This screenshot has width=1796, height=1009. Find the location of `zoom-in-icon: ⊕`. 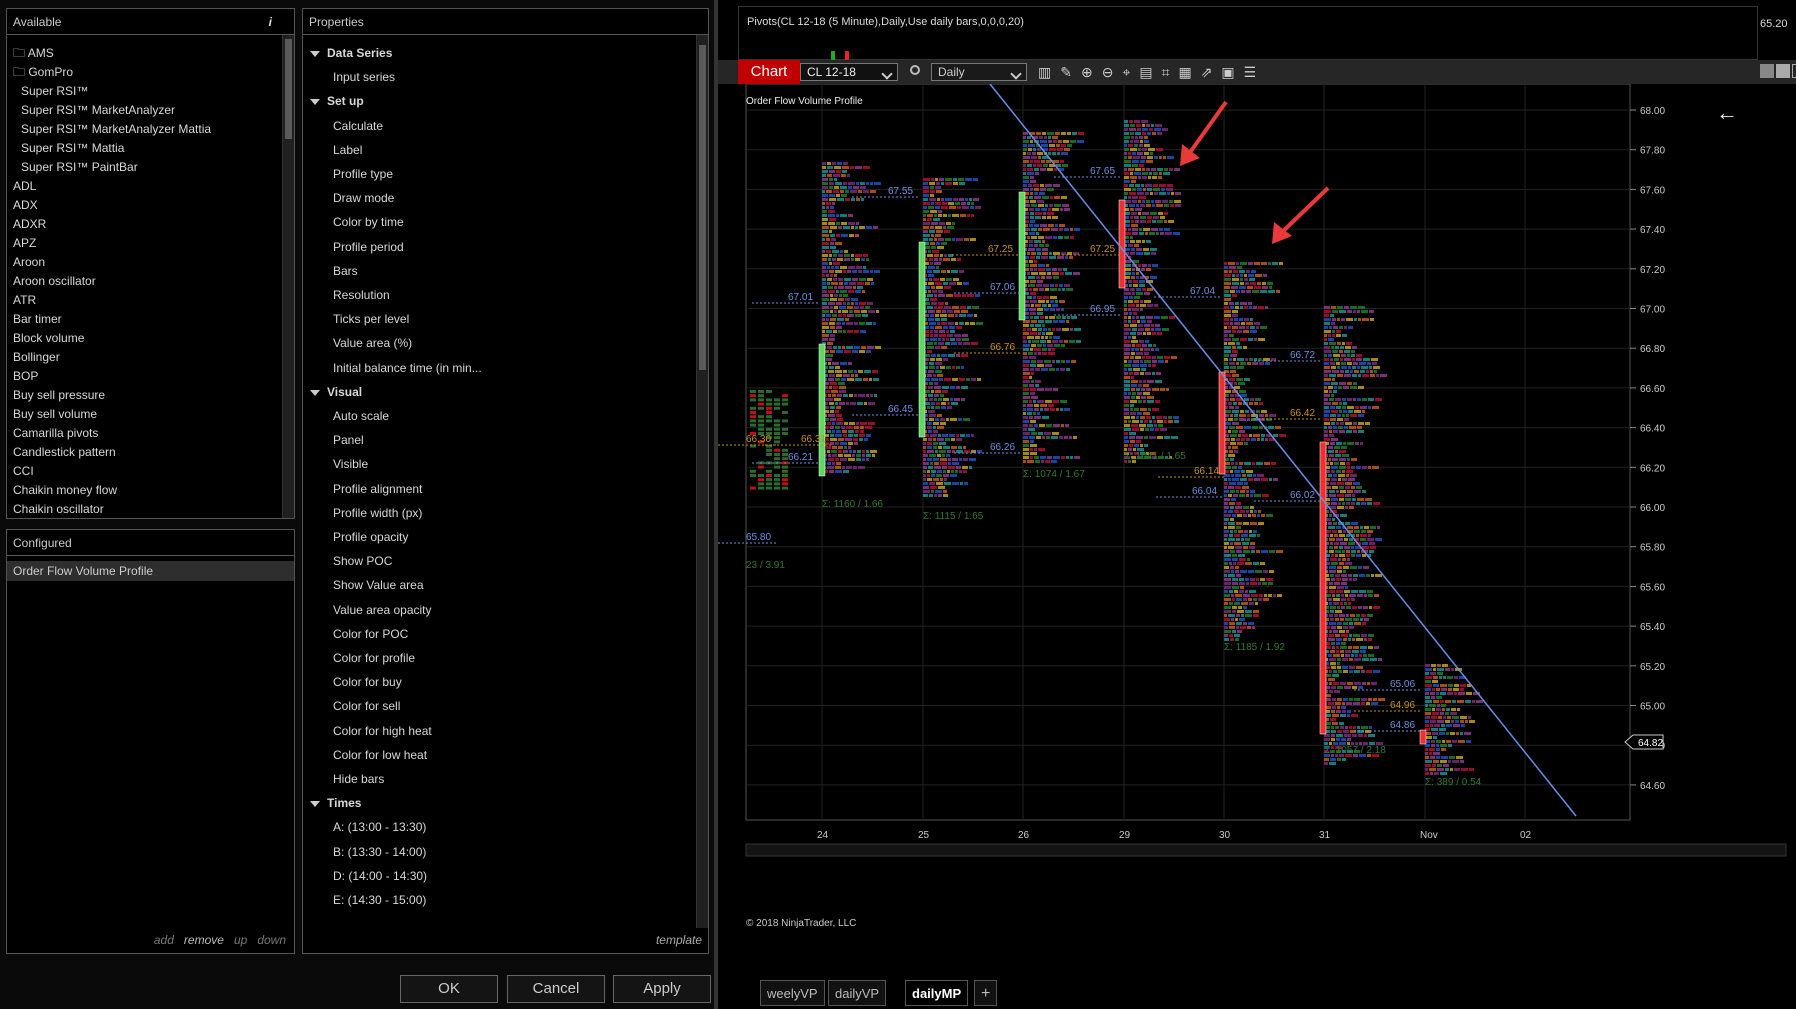

zoom-in-icon: ⊕ is located at coordinates (1091, 72).